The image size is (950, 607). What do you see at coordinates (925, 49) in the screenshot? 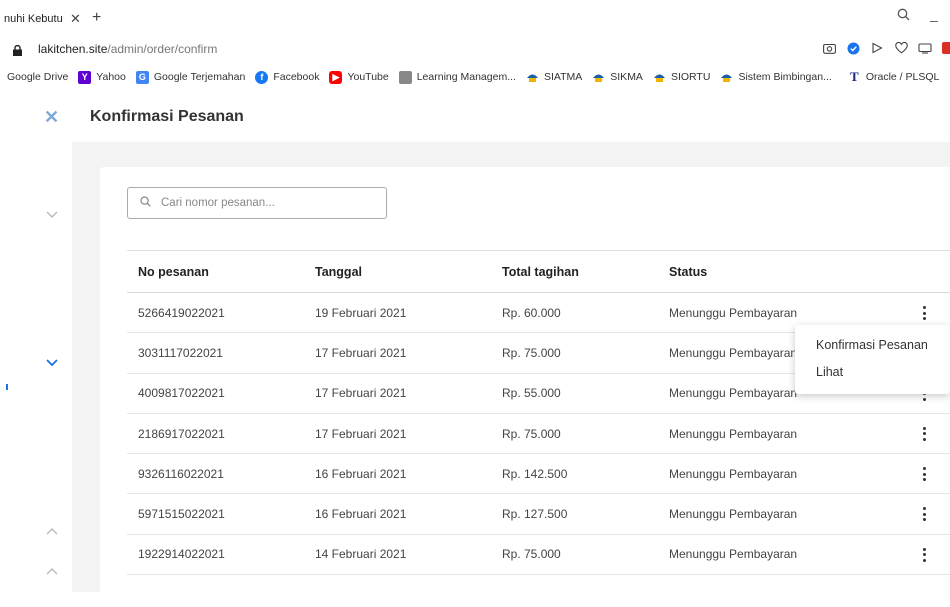
I see `cast-icon` at bounding box center [925, 49].